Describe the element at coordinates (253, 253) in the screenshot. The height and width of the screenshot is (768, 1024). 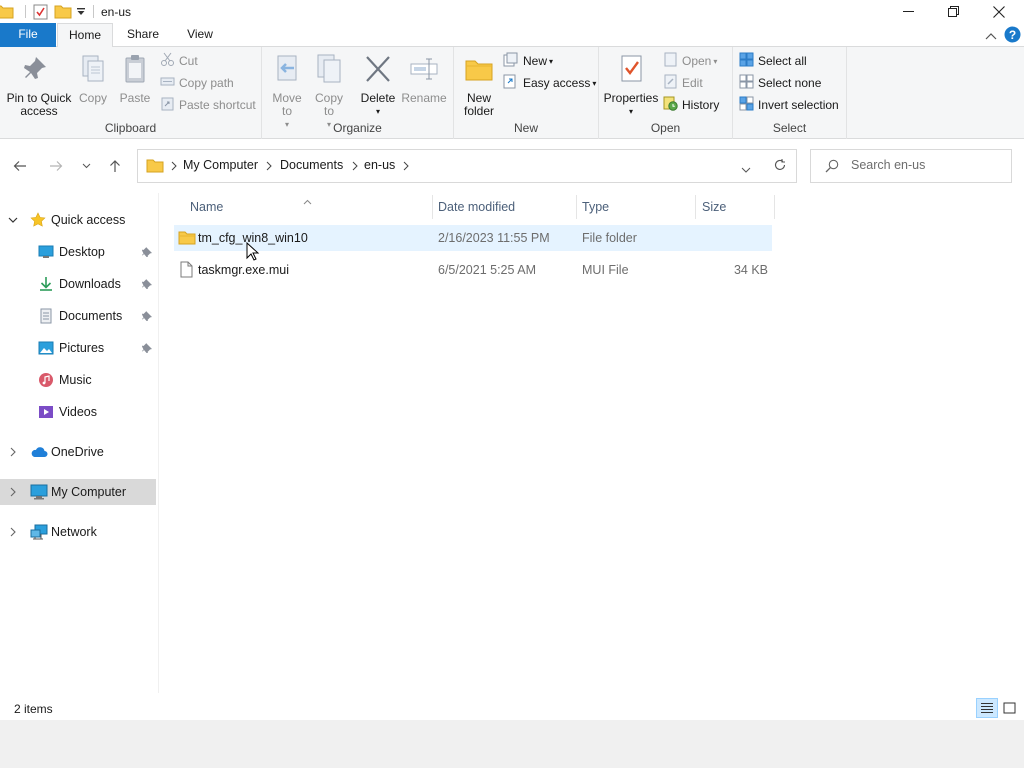
I see `mouse-cursor-icon` at that location.